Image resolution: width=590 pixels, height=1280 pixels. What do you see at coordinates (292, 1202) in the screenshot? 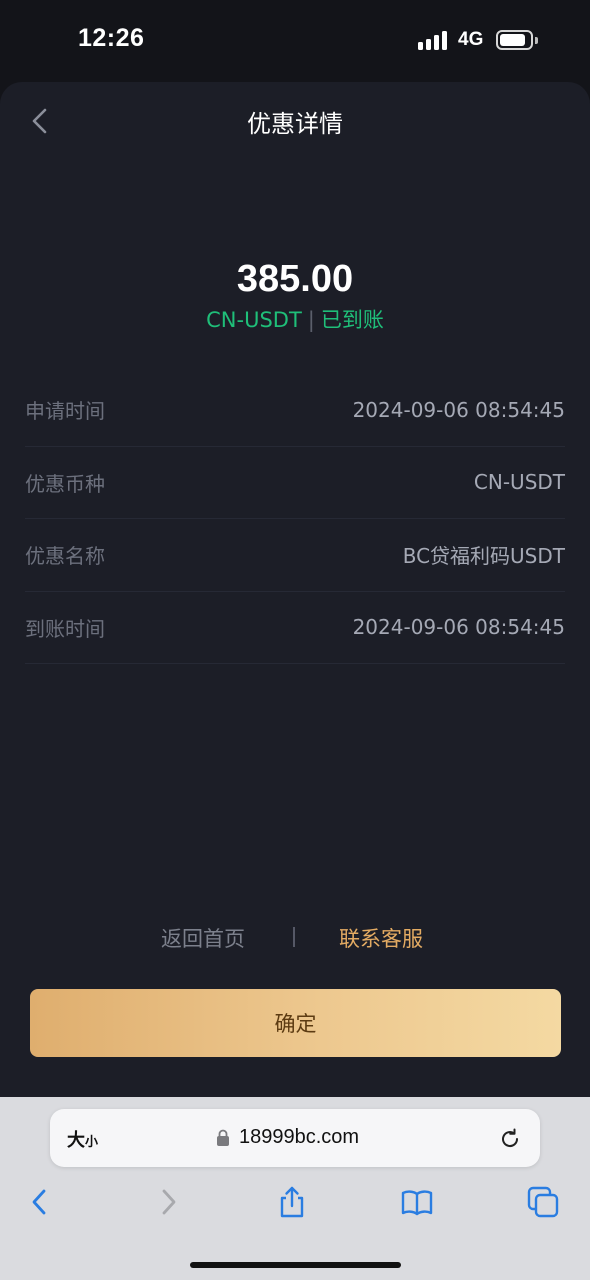
I see `share-icon` at bounding box center [292, 1202].